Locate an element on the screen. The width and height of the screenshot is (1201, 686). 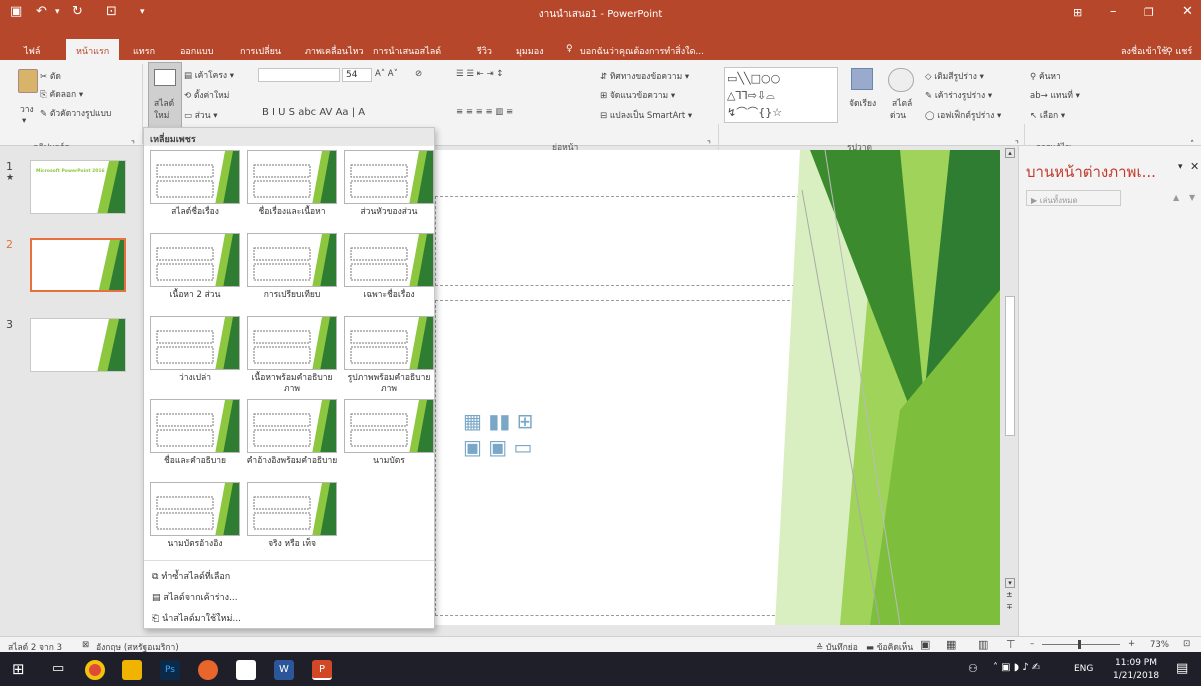
slide-sorter-icon: ▦ is located at coordinates (951, 644).